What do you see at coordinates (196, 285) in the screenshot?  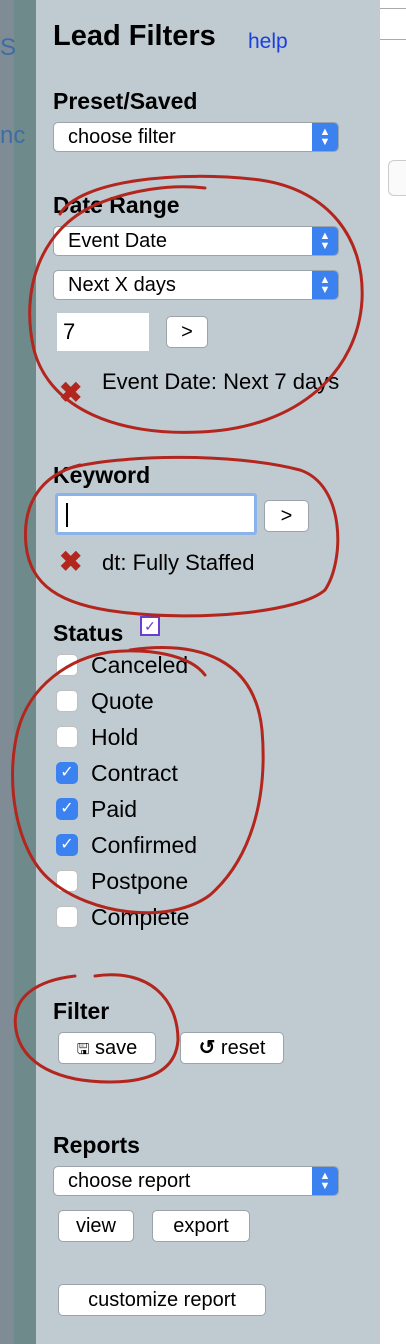 I see `range-type-select: Next X days ▲ ▼` at bounding box center [196, 285].